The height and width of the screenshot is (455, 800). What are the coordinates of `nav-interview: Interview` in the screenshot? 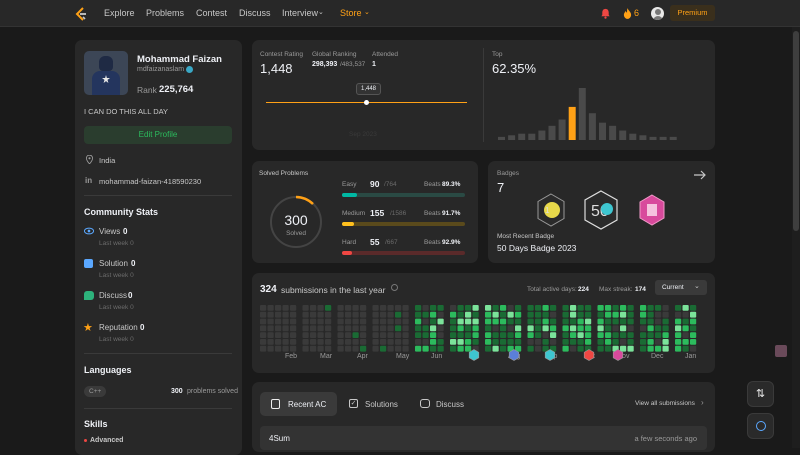 It's located at (300, 13).